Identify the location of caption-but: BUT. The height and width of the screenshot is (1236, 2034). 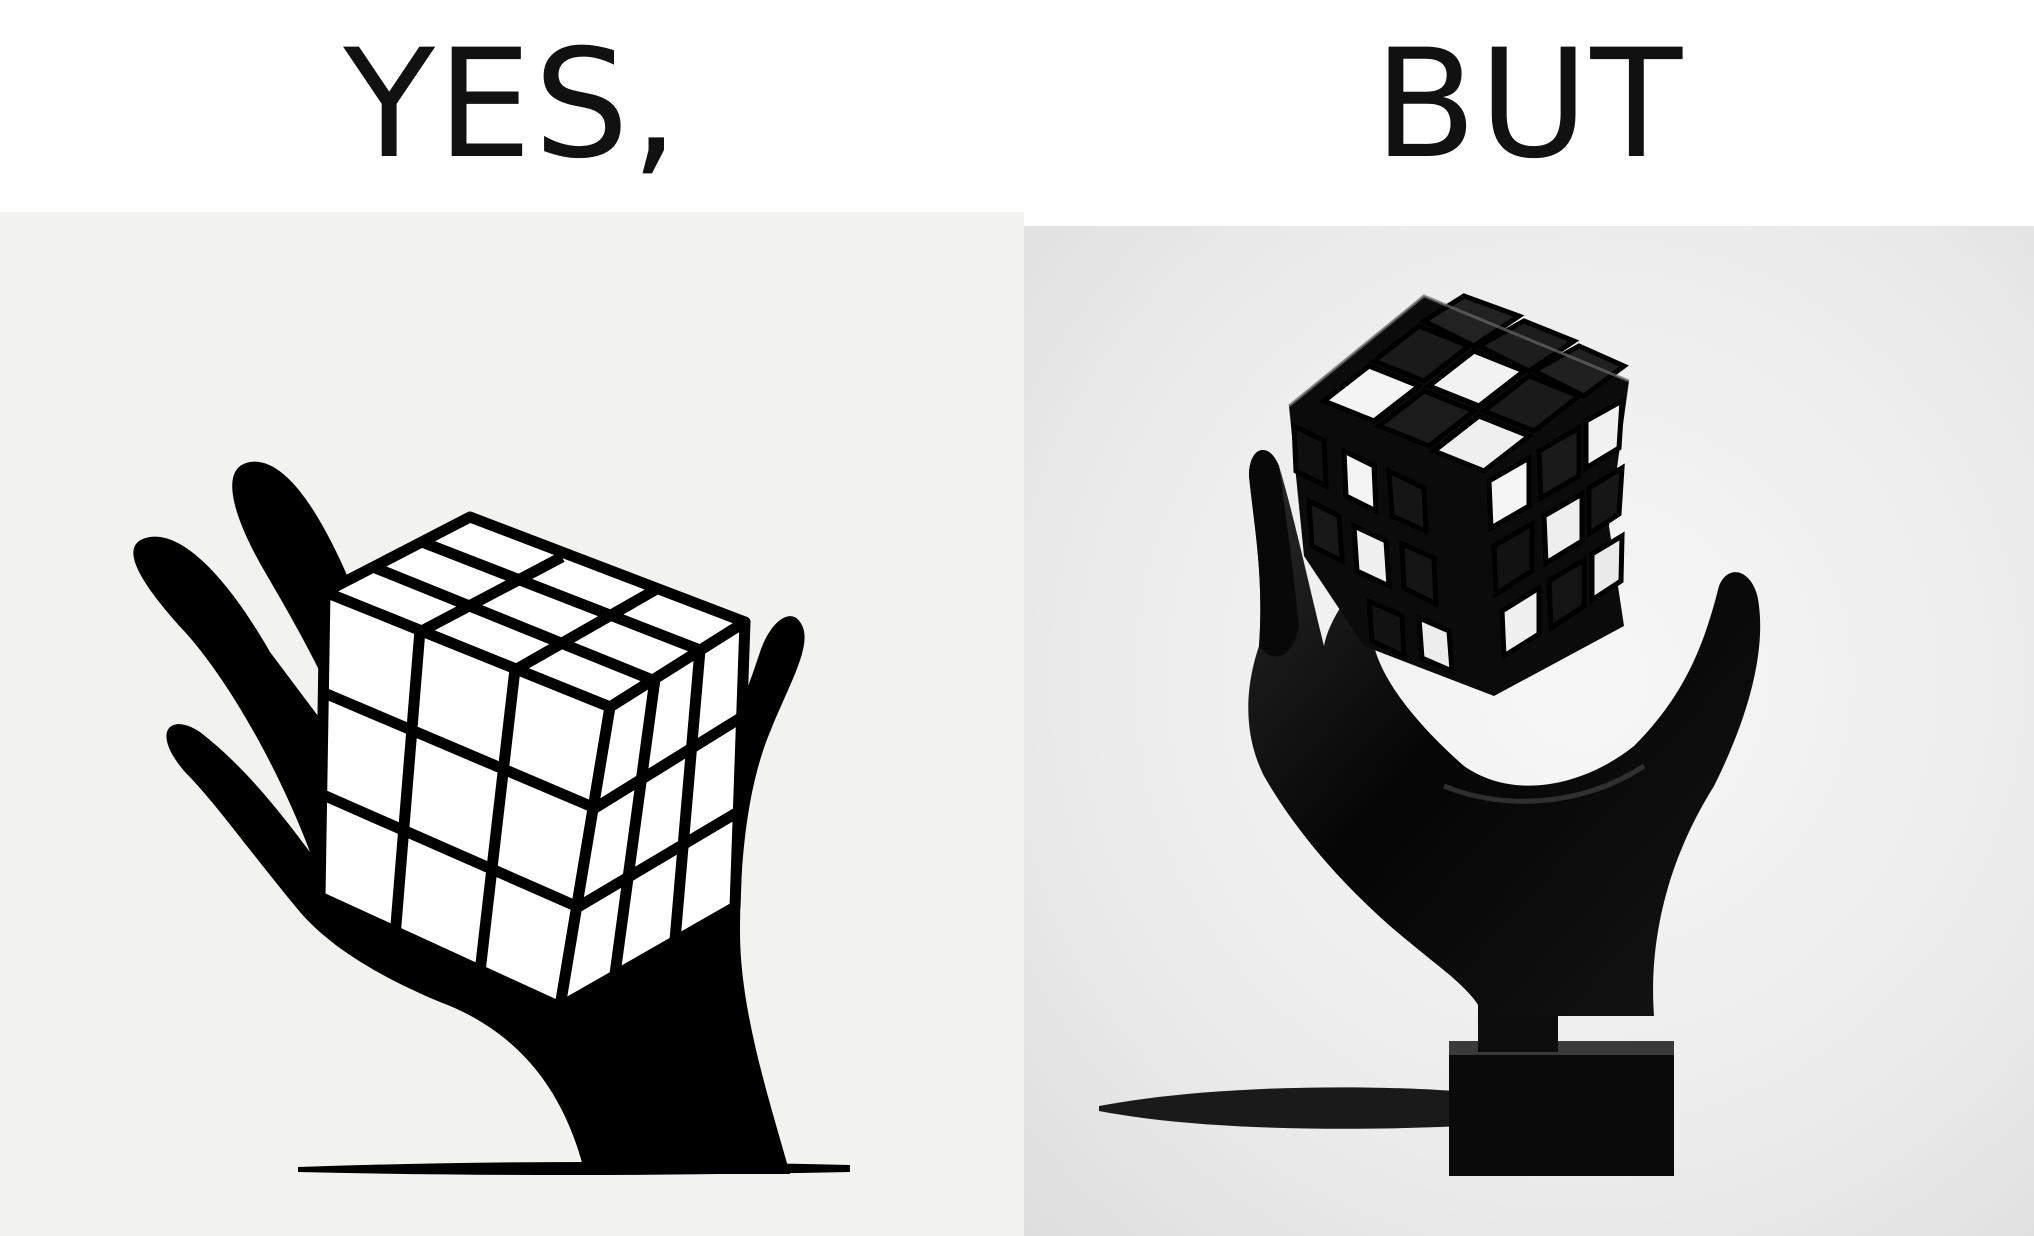
(1529, 105).